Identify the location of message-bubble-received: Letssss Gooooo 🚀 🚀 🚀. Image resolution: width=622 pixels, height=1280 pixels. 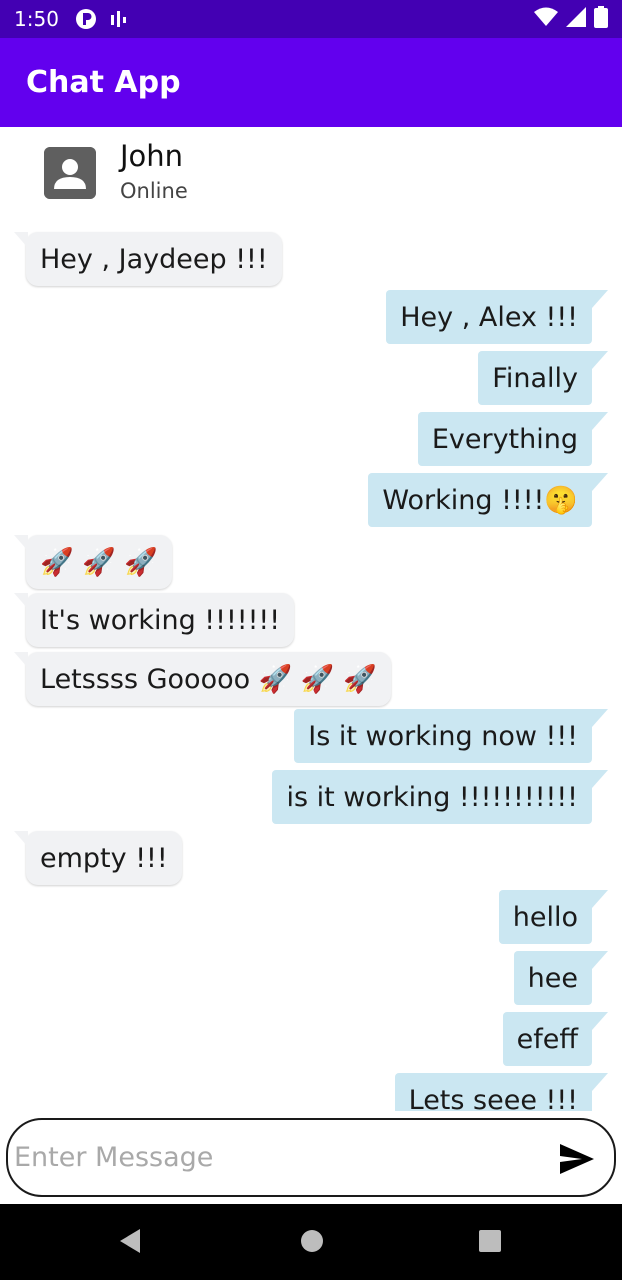
(202, 679).